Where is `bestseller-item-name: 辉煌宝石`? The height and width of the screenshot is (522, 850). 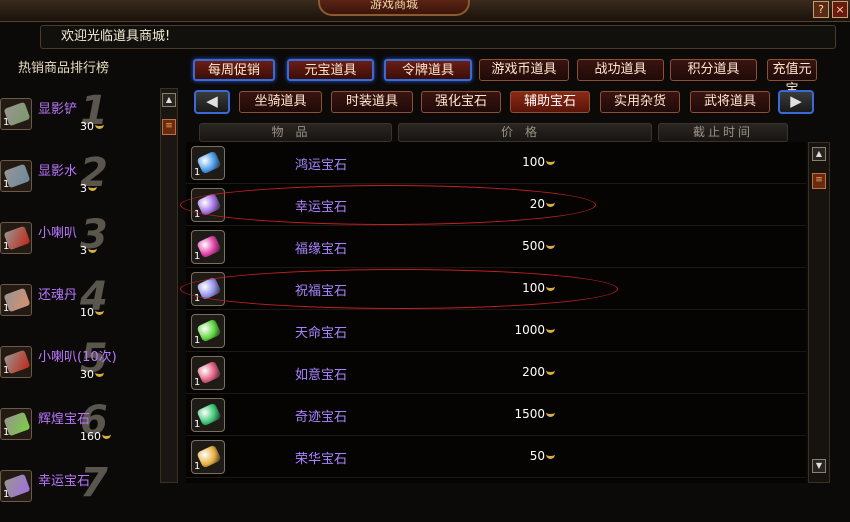
bestseller-item-name: 辉煌宝石 is located at coordinates (64, 417).